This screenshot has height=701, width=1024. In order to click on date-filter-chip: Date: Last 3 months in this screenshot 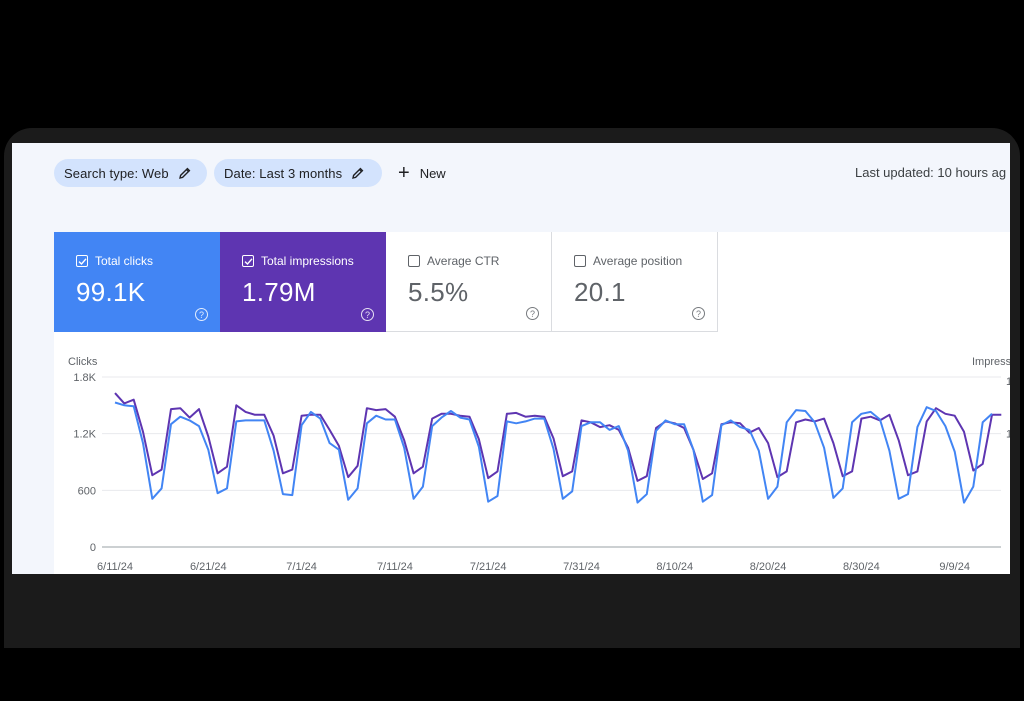, I will do `click(298, 173)`.